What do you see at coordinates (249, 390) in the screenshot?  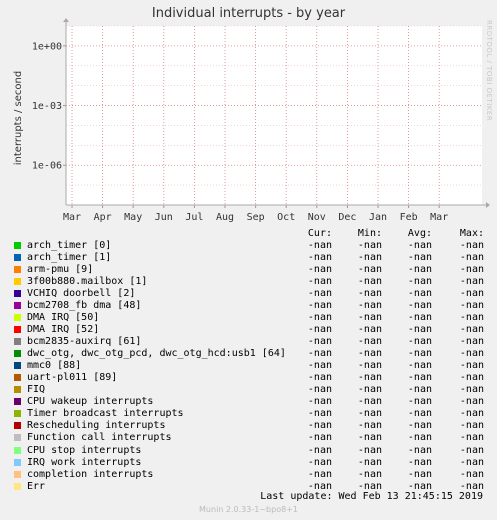 I see `legend-row: FIQ -nan -nan -nan -nan` at bounding box center [249, 390].